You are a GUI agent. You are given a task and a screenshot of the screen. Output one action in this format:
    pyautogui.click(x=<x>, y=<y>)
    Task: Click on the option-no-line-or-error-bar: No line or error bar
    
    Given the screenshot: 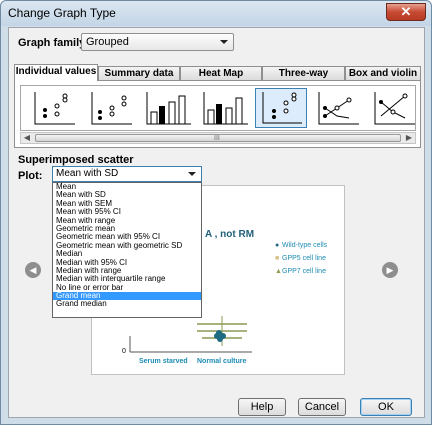 What is the action you would take?
    pyautogui.click(x=127, y=288)
    